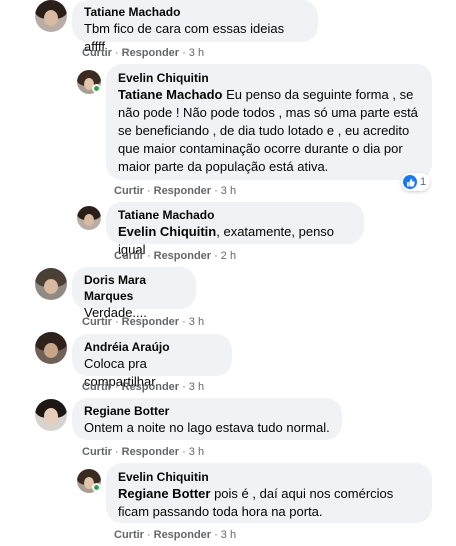  What do you see at coordinates (207, 411) in the screenshot?
I see `comment-author: Regiane Botter` at bounding box center [207, 411].